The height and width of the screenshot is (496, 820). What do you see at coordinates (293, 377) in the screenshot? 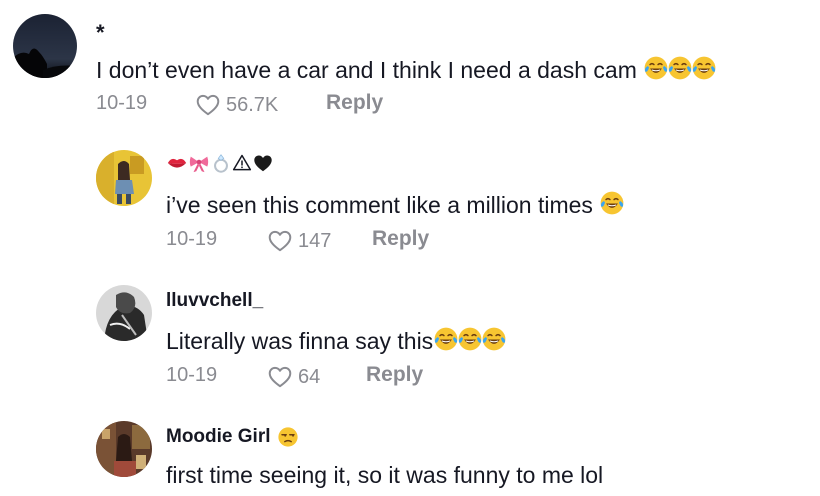
I see `like-button: 64` at bounding box center [293, 377].